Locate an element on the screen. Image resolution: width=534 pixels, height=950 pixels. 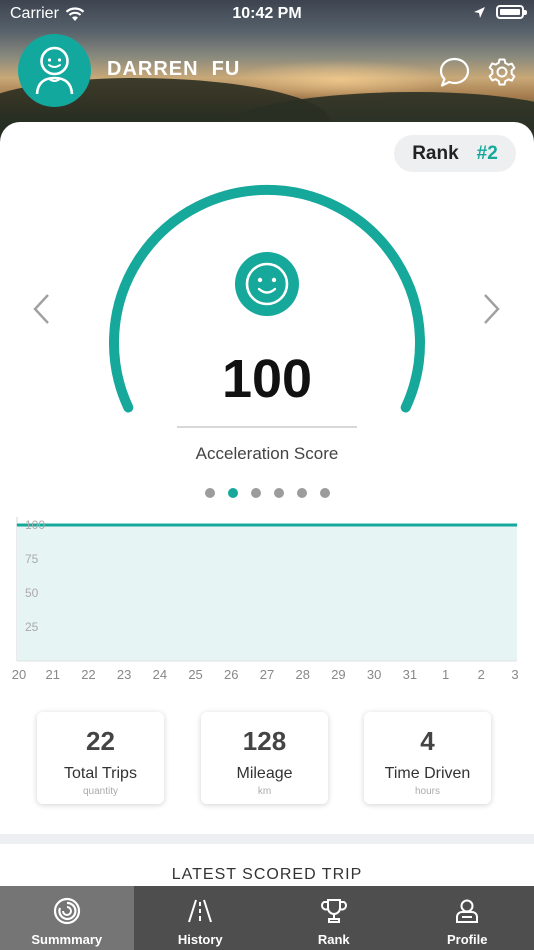
profile-icon is located at coordinates (467, 911).